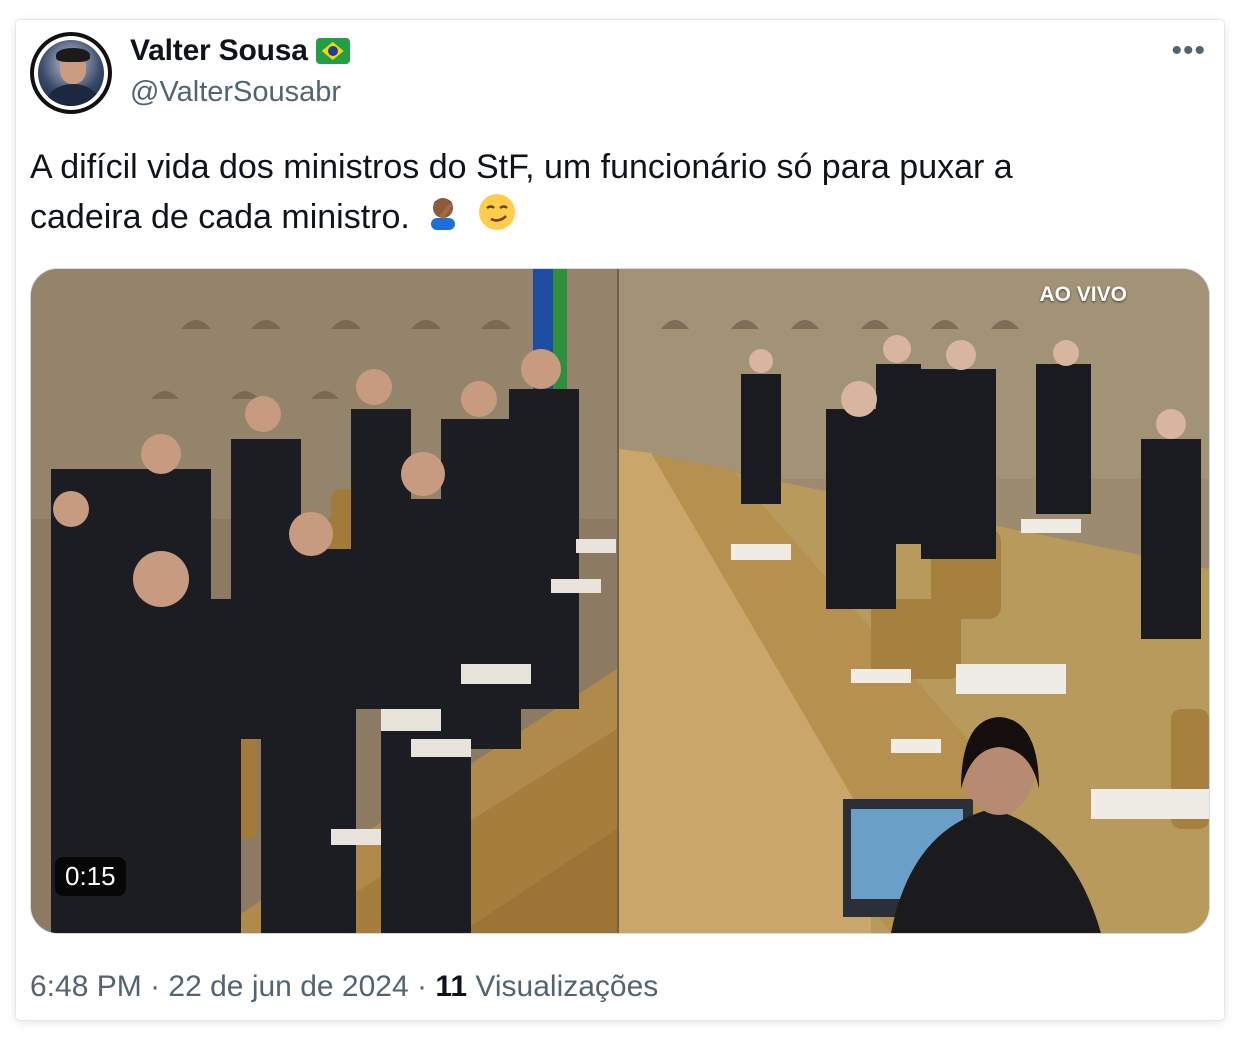  I want to click on avatar, so click(71, 73).